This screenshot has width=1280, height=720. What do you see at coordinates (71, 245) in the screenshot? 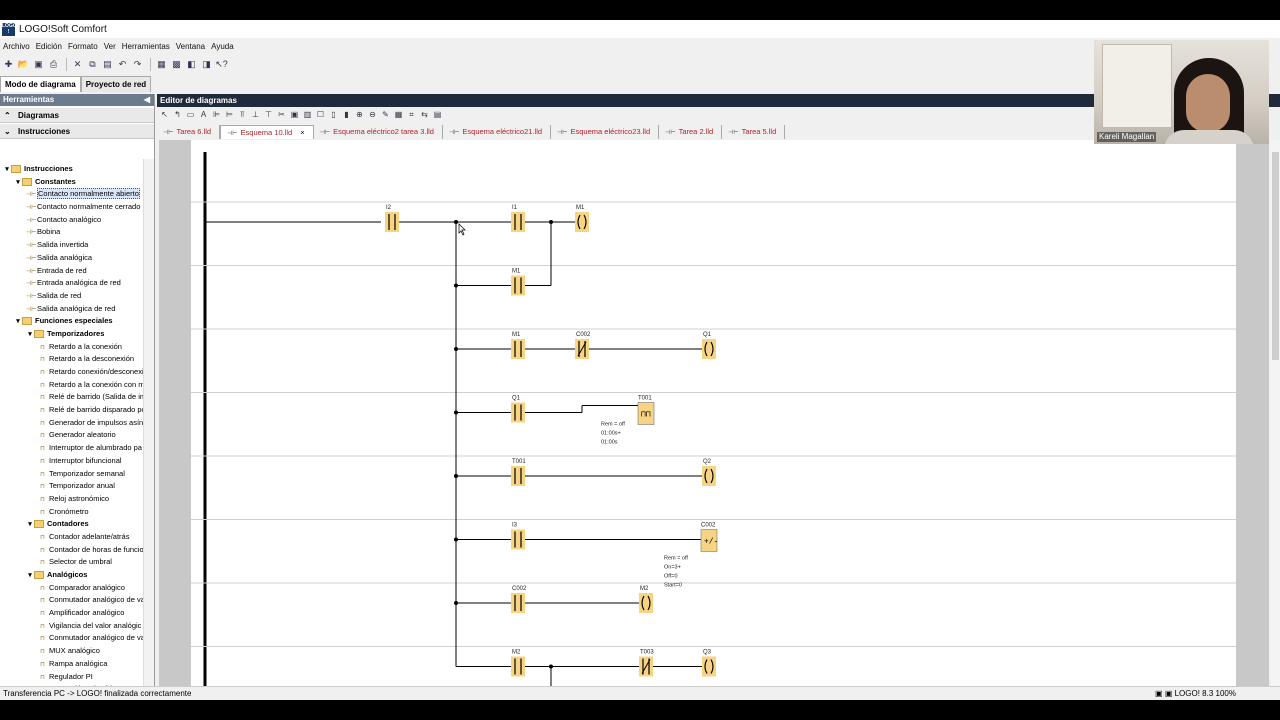
I see `tree-item: ⊣⊢Salida invertida` at bounding box center [71, 245].